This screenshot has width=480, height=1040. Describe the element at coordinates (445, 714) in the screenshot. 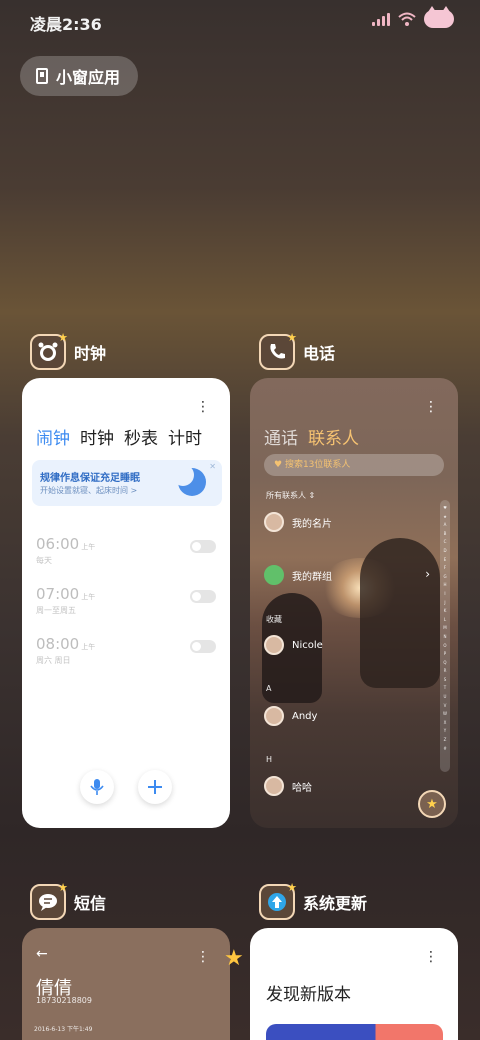

I see `alphabet-index-letter: W` at that location.